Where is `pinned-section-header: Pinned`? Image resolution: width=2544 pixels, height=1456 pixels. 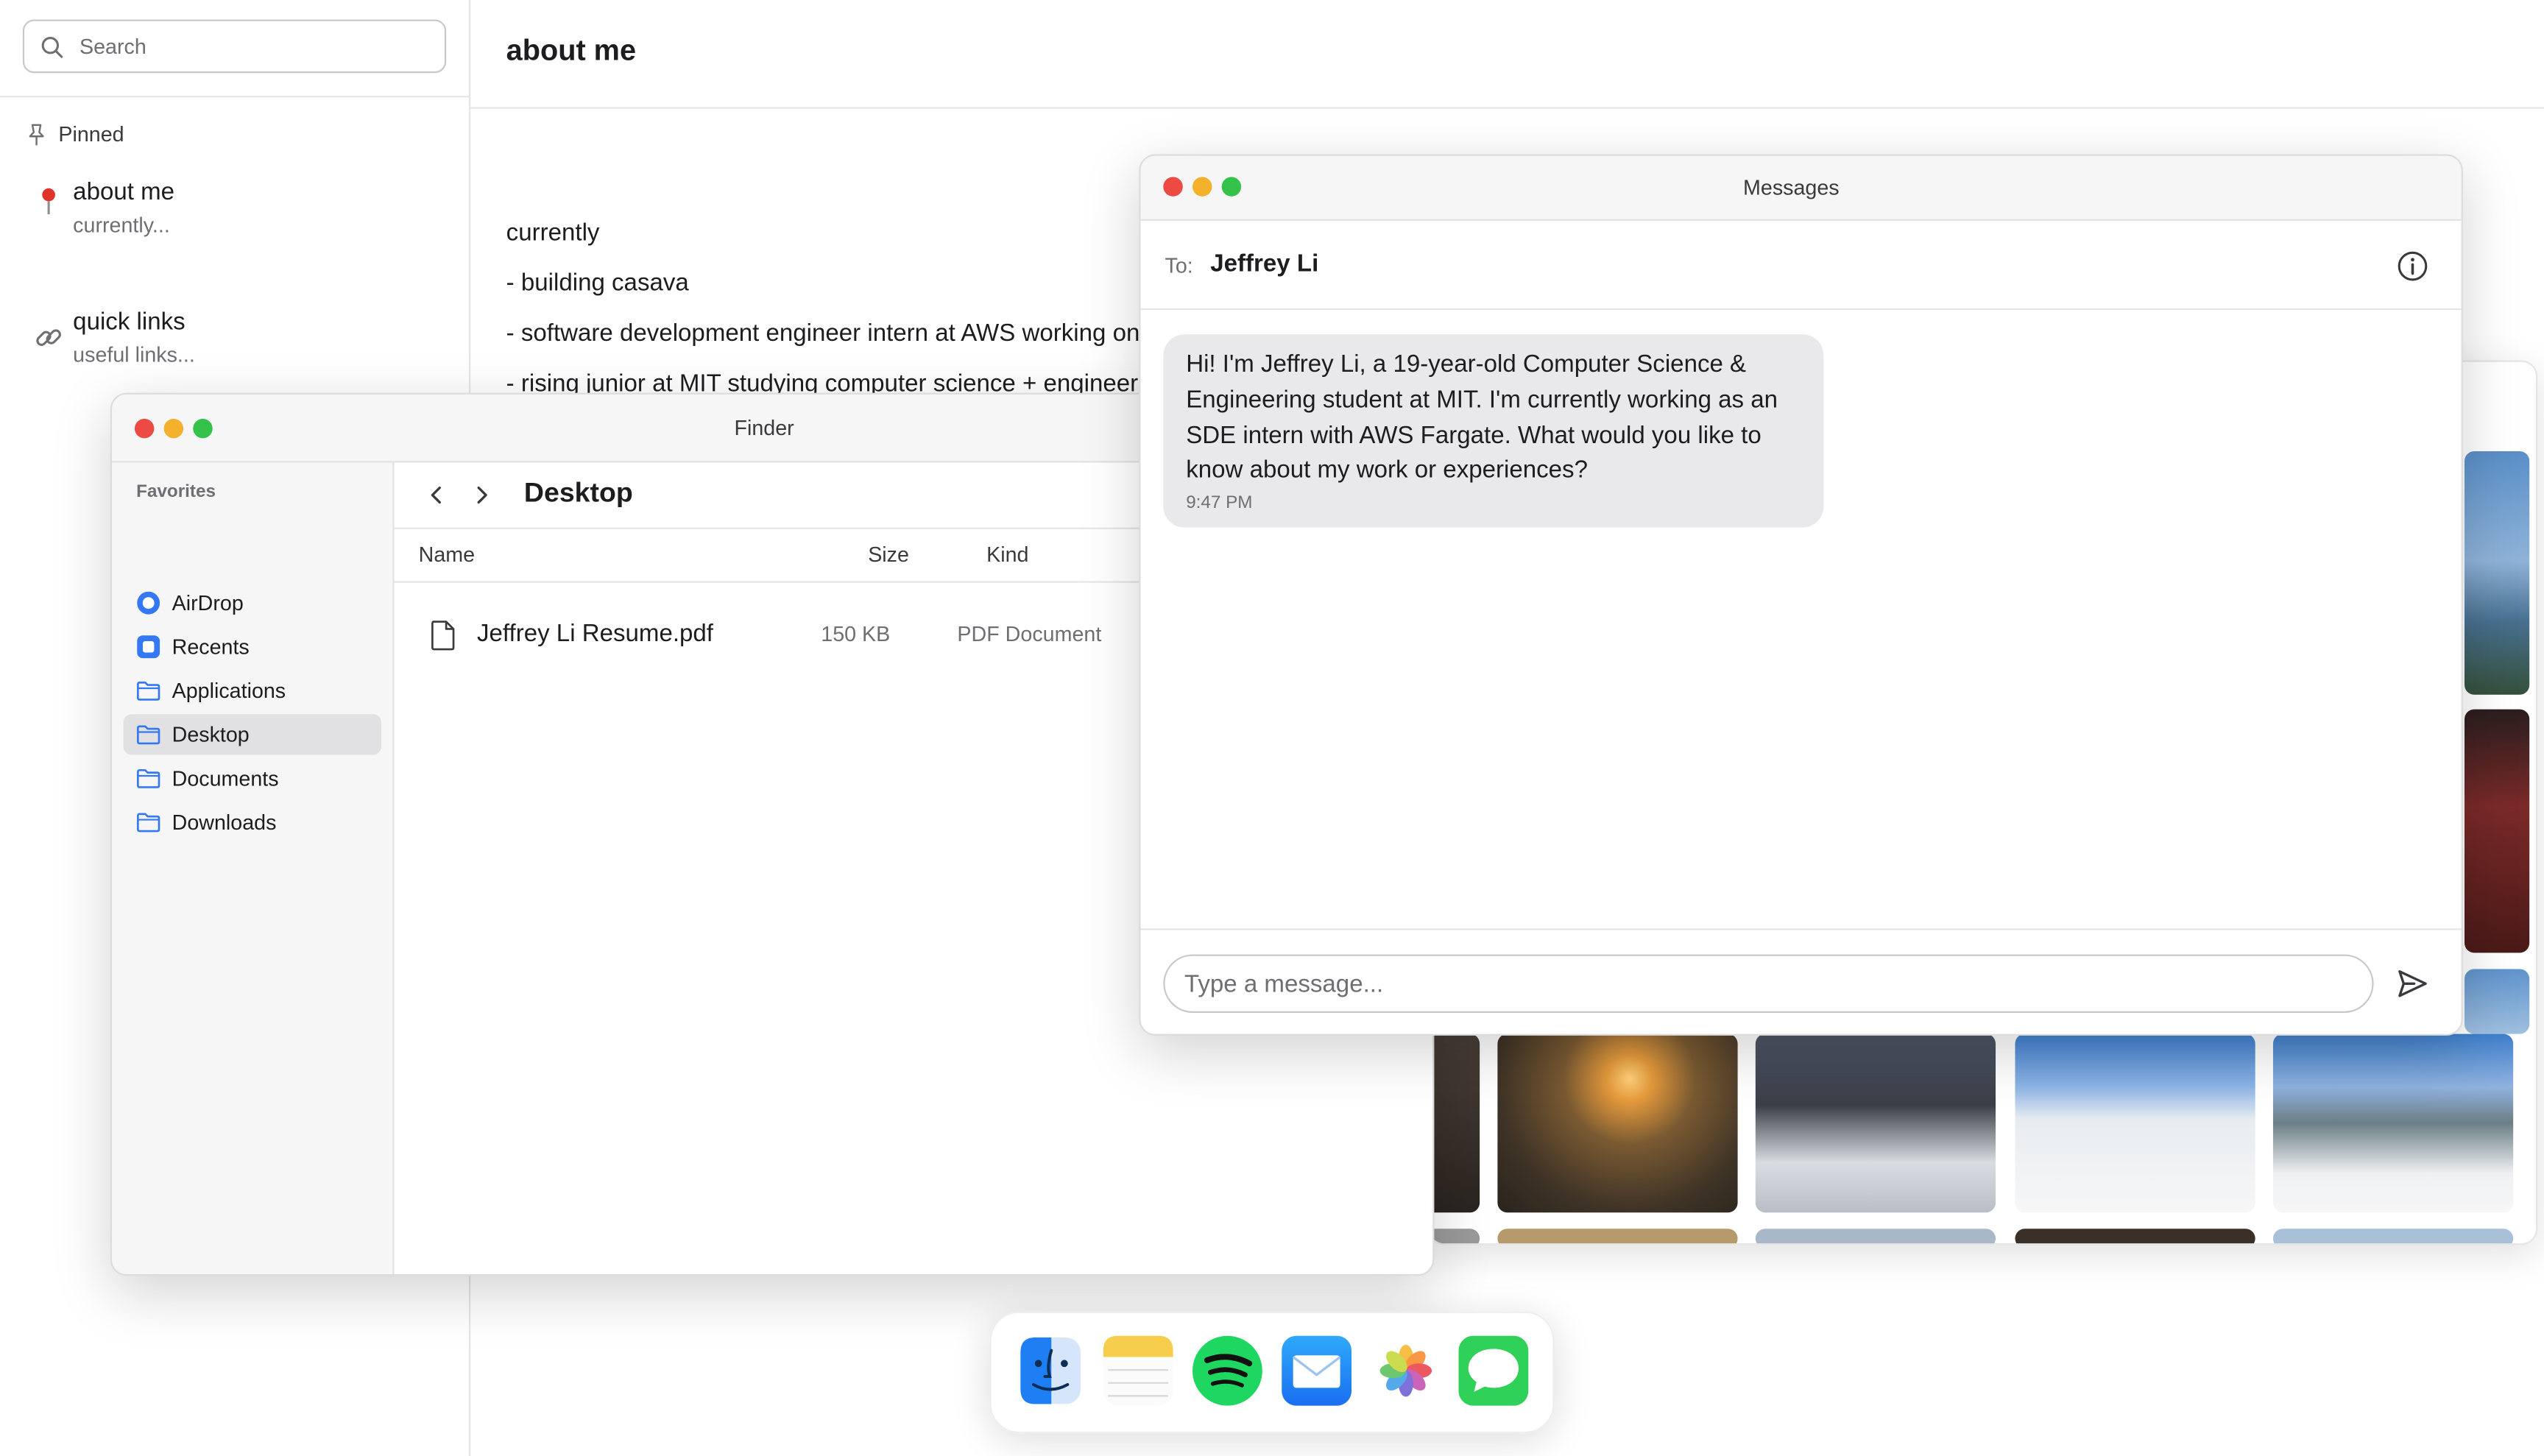
pinned-section-header: Pinned is located at coordinates (75, 133).